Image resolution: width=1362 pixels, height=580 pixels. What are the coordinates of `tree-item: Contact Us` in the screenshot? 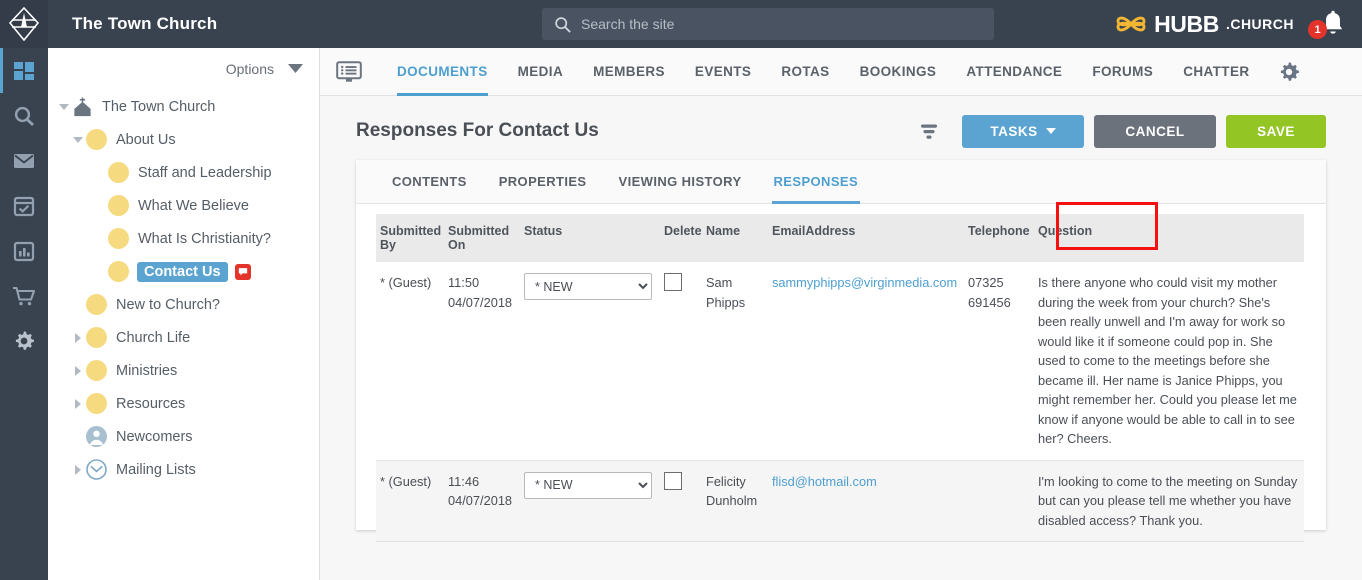 It's located at (183, 271).